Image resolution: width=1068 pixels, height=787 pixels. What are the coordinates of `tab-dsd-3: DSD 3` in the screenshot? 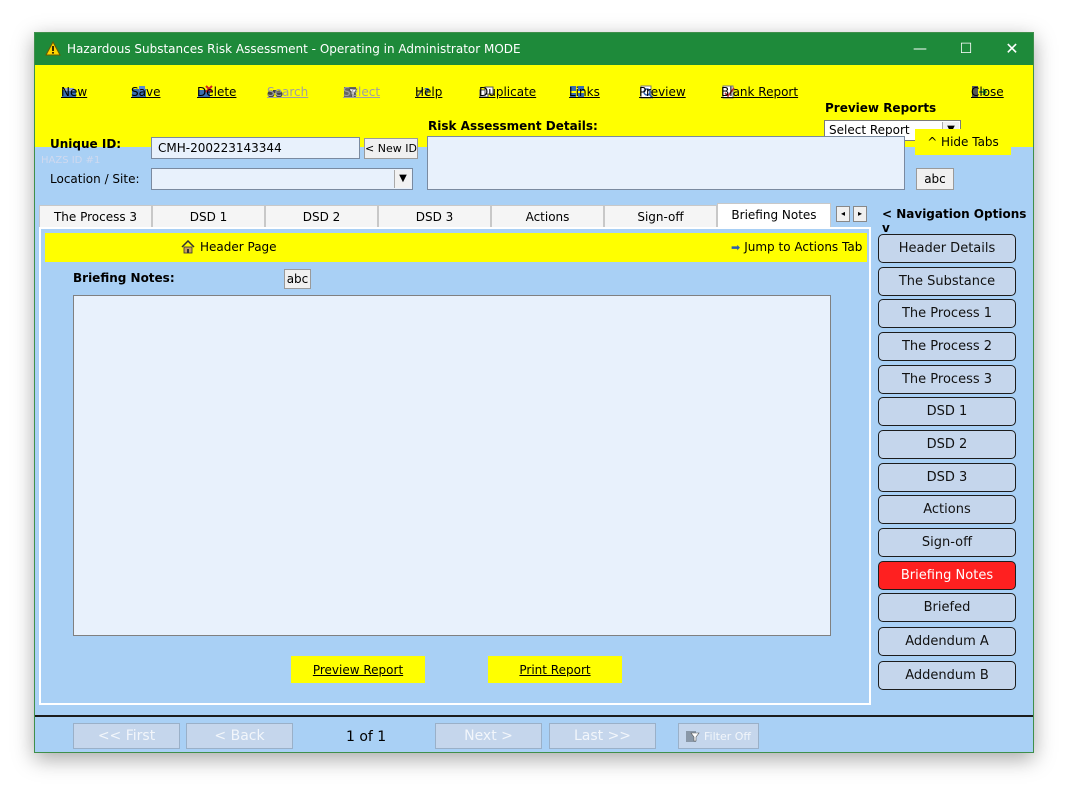 It's located at (434, 216).